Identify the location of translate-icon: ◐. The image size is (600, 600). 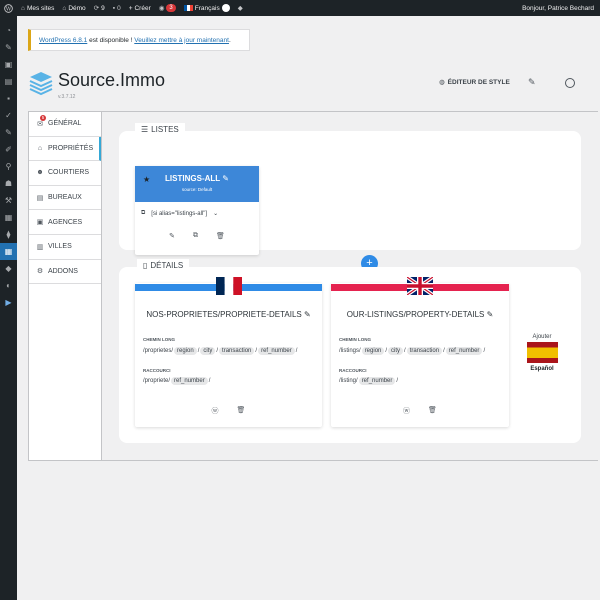
(8, 285).